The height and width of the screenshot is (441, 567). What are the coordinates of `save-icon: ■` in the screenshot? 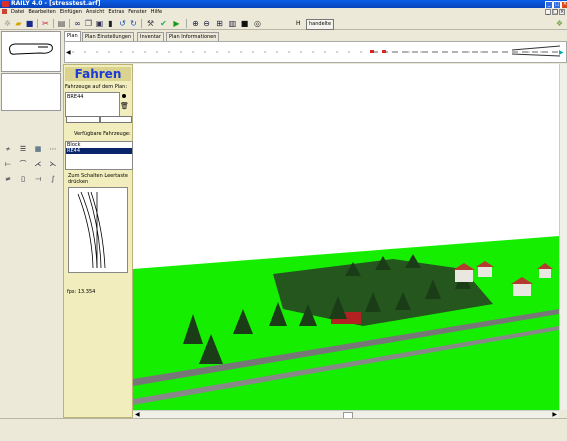 It's located at (29, 23).